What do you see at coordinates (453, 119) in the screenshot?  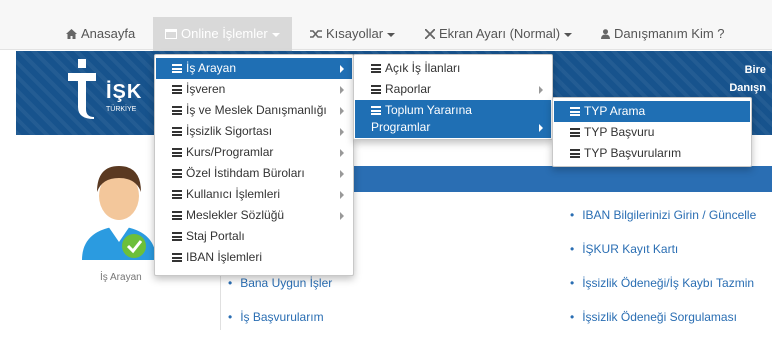 I see `menu-item-toplum-yararina-programlar: Toplum Yararına Programlar` at bounding box center [453, 119].